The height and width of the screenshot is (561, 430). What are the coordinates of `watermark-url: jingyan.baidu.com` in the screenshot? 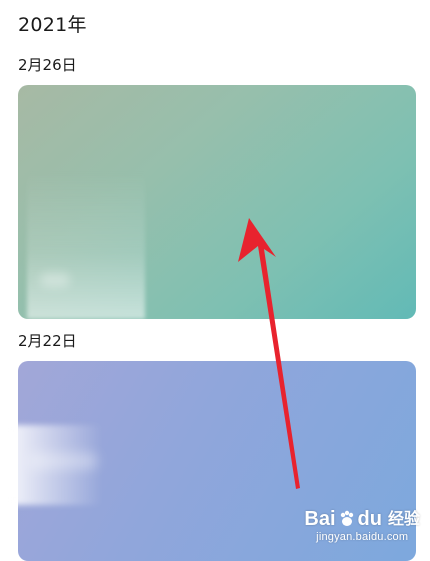 It's located at (362, 537).